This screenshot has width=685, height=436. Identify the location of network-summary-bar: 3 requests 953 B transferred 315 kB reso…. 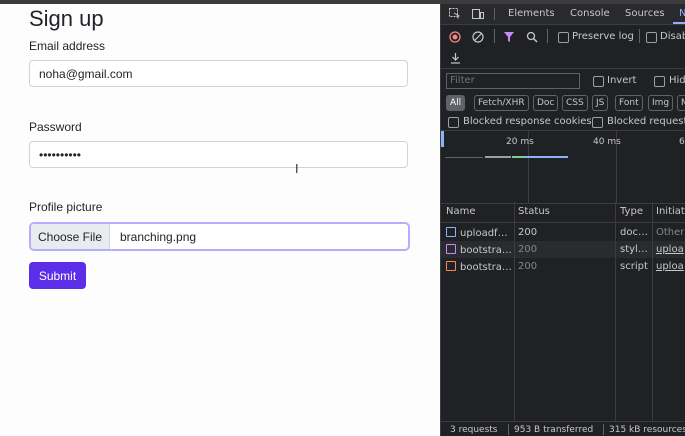
(563, 428).